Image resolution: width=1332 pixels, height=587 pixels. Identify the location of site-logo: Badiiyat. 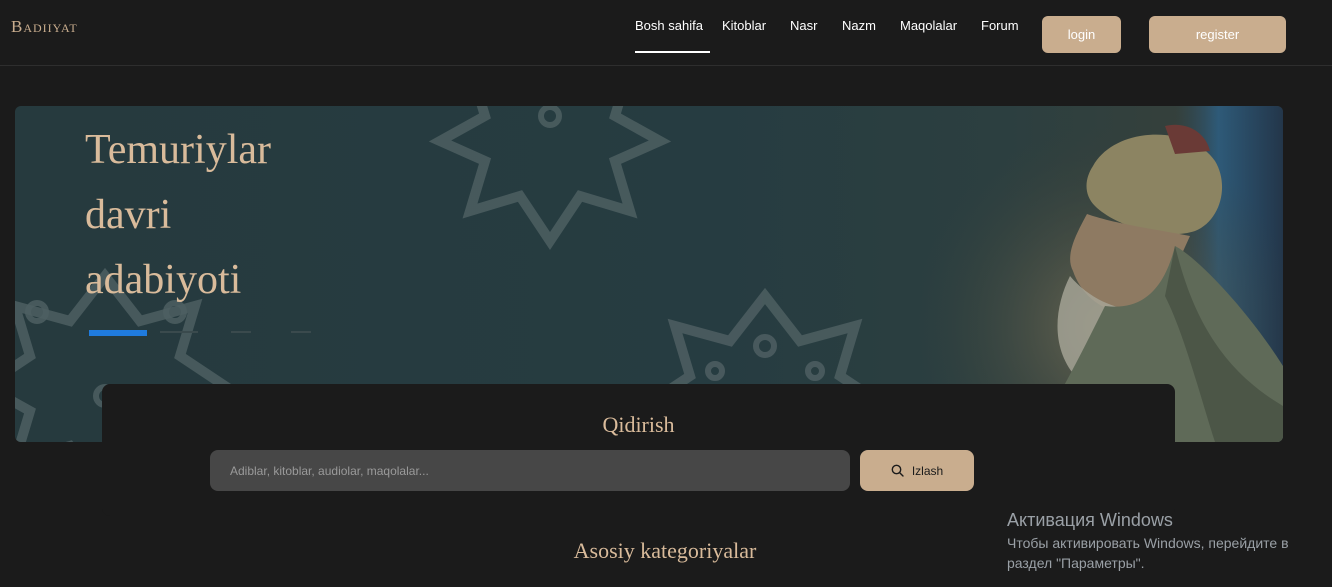
(44, 27).